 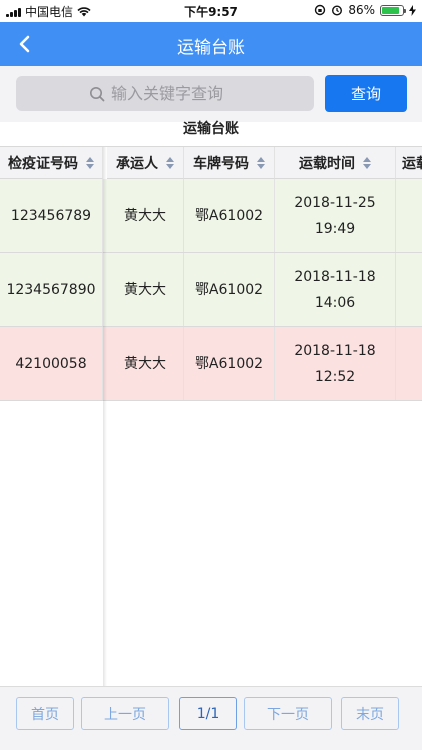 I want to click on cell-time: 2018-11-18 12:52, so click(x=335, y=363).